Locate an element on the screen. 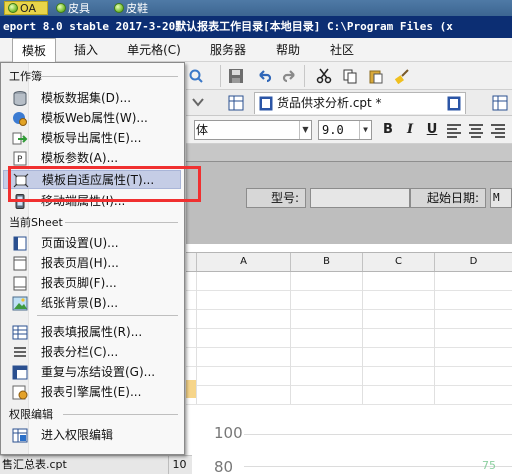 The image size is (512, 474). column-header: A B C D is located at coordinates (349, 262).